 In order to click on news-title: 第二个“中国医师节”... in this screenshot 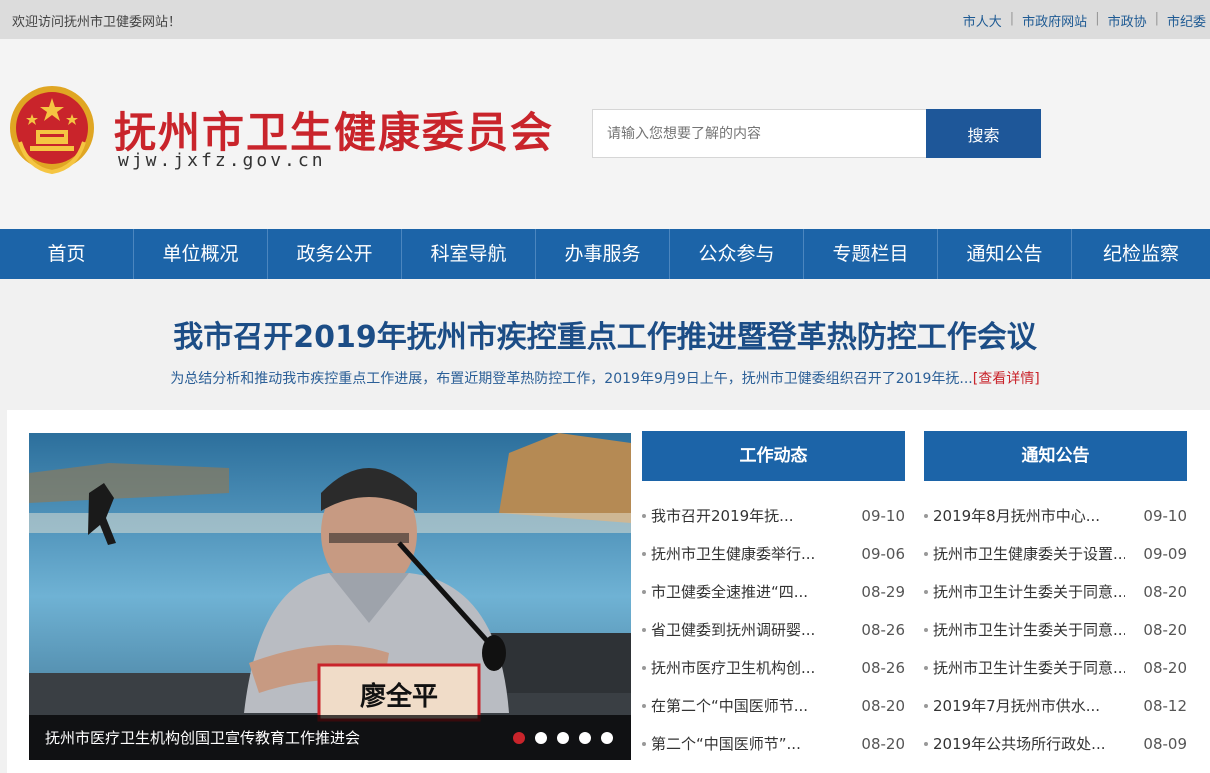, I will do `click(747, 744)`.